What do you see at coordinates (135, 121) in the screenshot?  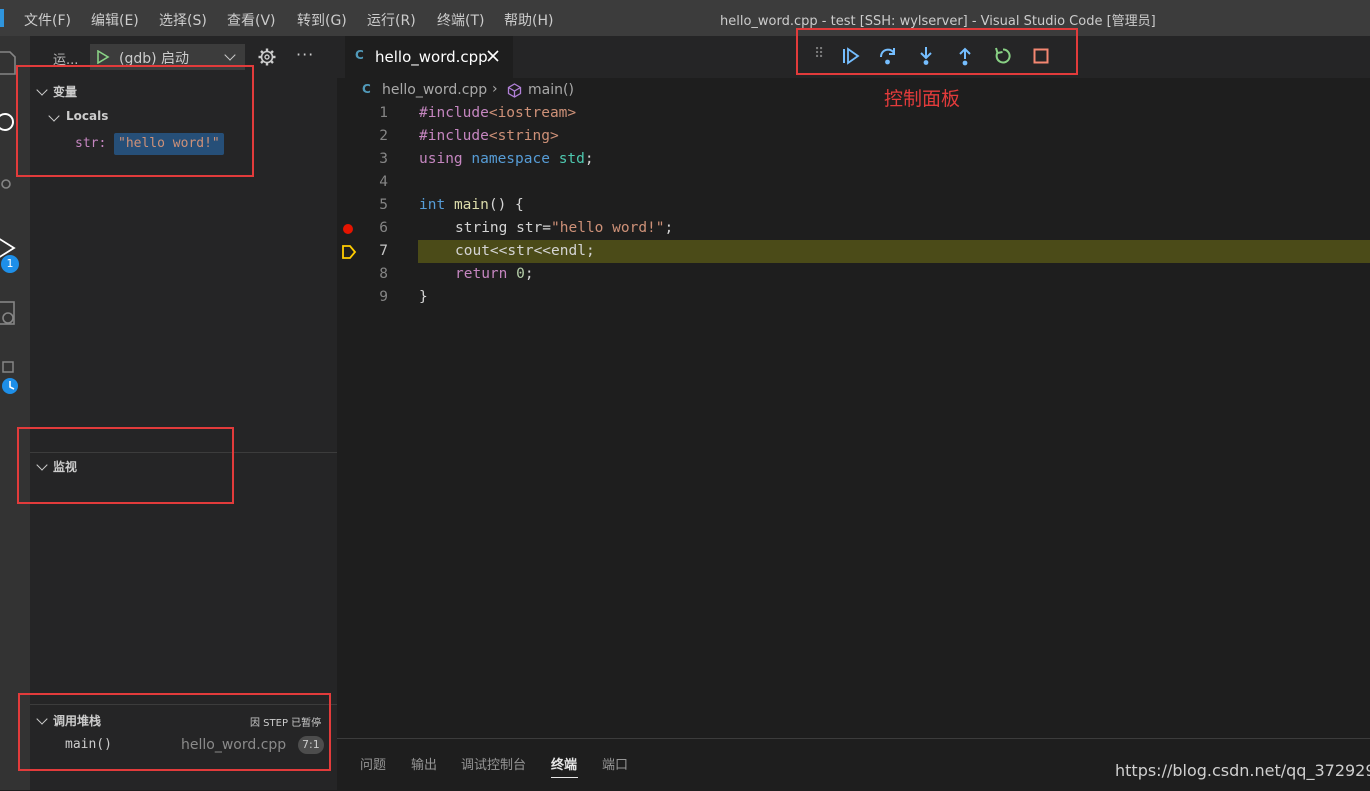 I see `annotation-box-variables` at bounding box center [135, 121].